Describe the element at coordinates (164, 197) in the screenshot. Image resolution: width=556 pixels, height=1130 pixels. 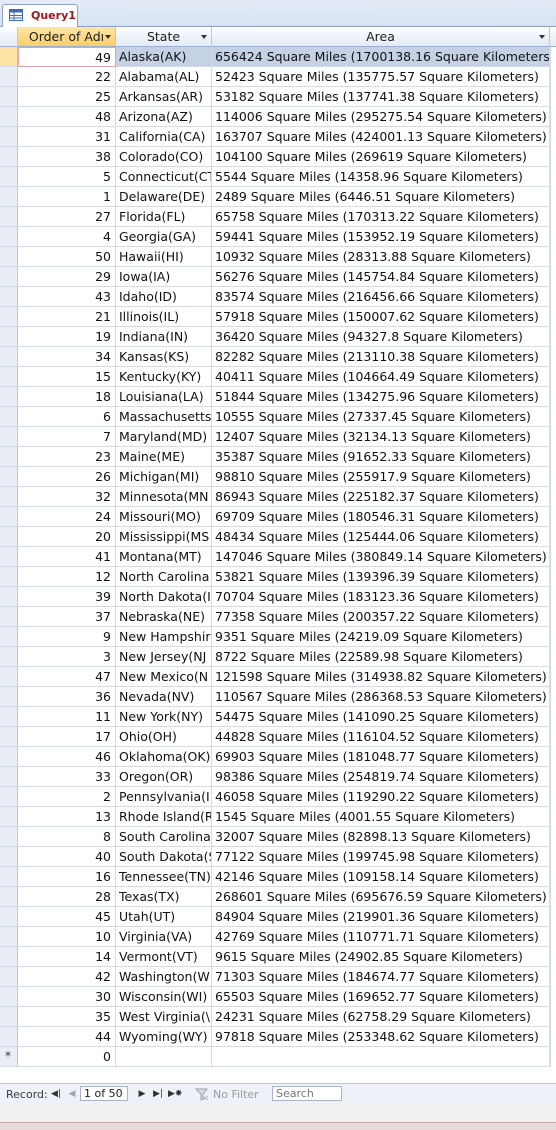
I see `table-cell-state: Delaware(DE)` at that location.